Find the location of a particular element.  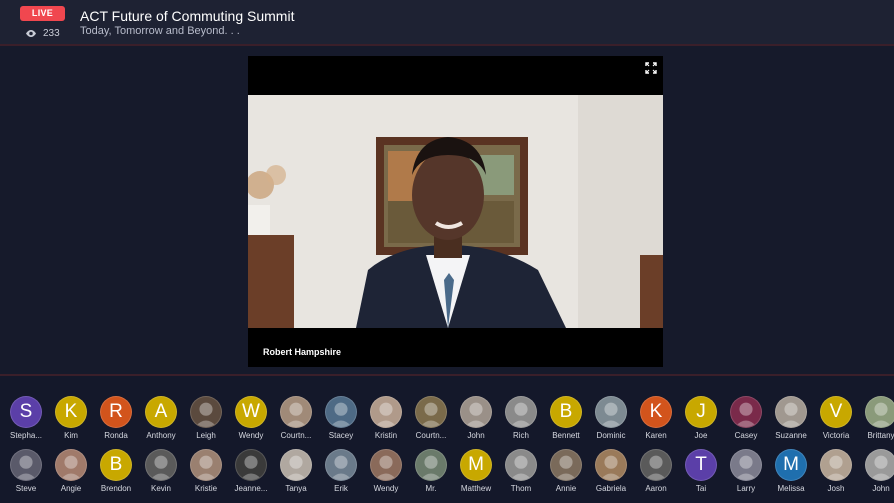

attendee-tile: Dominic is located at coordinates (611, 418).